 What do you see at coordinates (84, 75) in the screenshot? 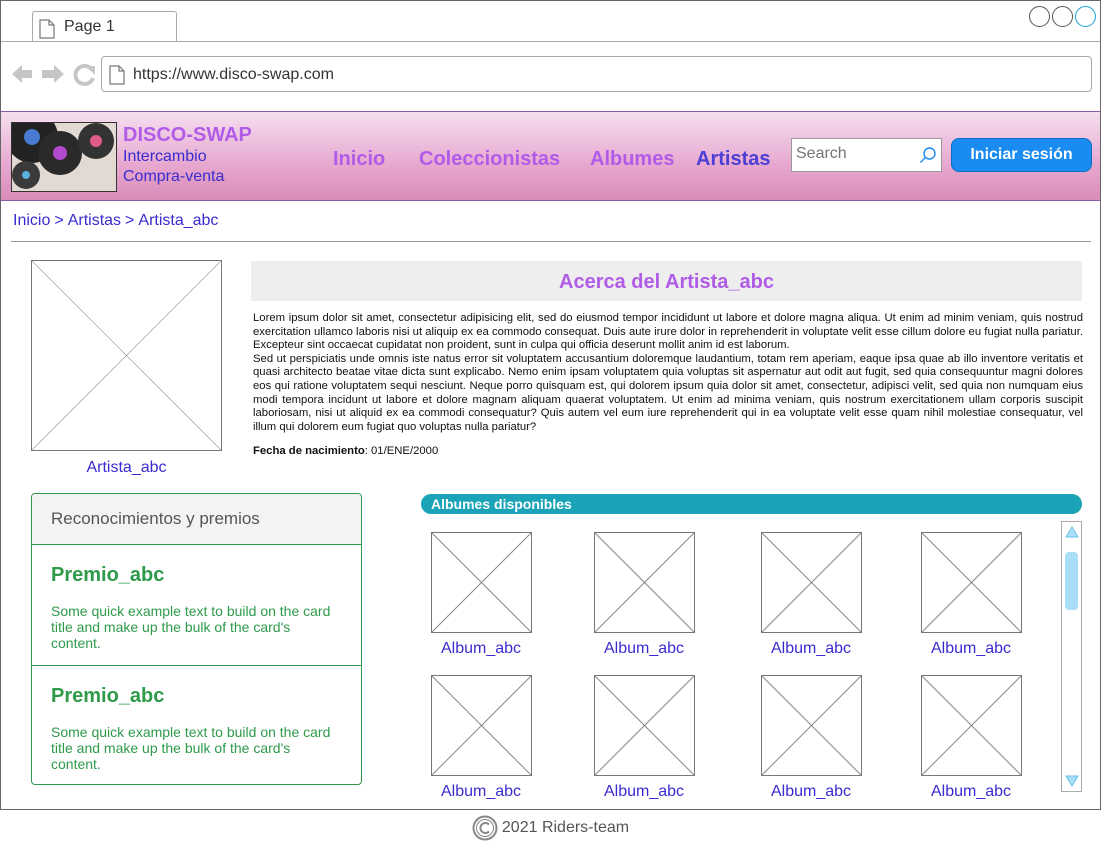
I see `reload-icon` at bounding box center [84, 75].